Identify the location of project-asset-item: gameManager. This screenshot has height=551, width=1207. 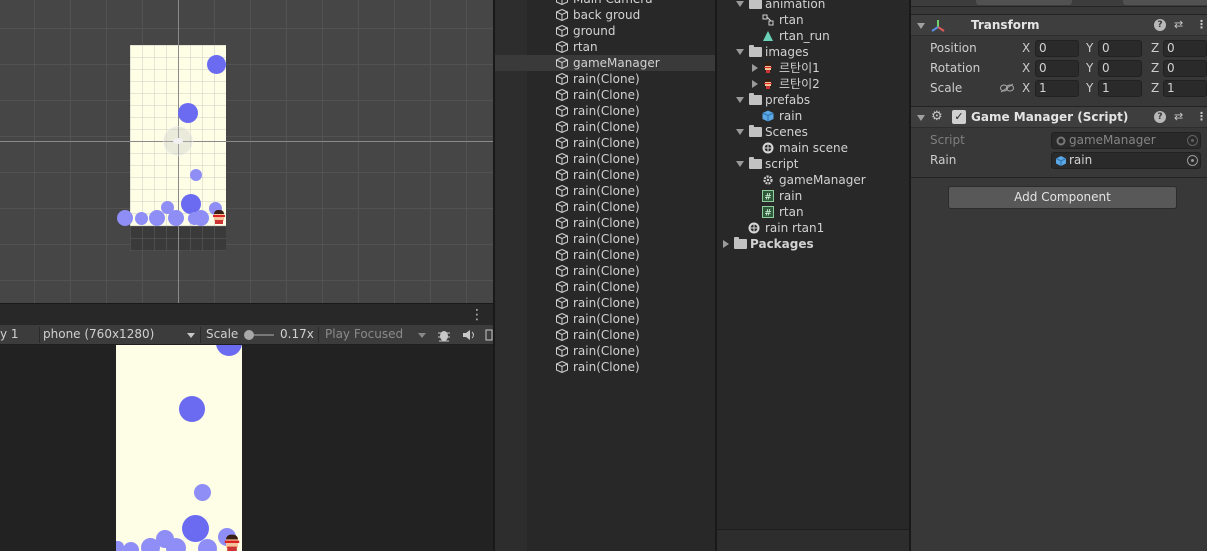
(813, 180).